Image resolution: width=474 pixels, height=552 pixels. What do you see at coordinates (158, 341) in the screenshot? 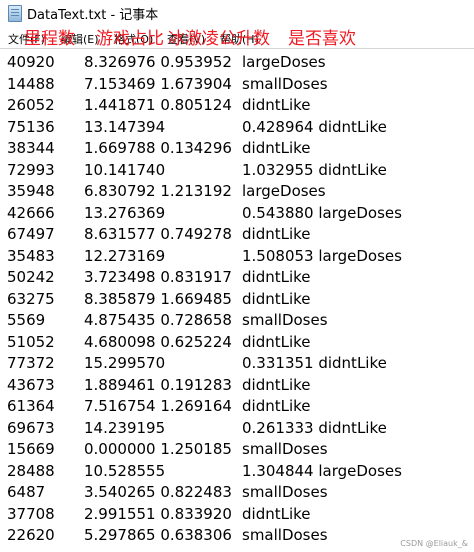
I see `line-values: 4.680098 0.625224` at bounding box center [158, 341].